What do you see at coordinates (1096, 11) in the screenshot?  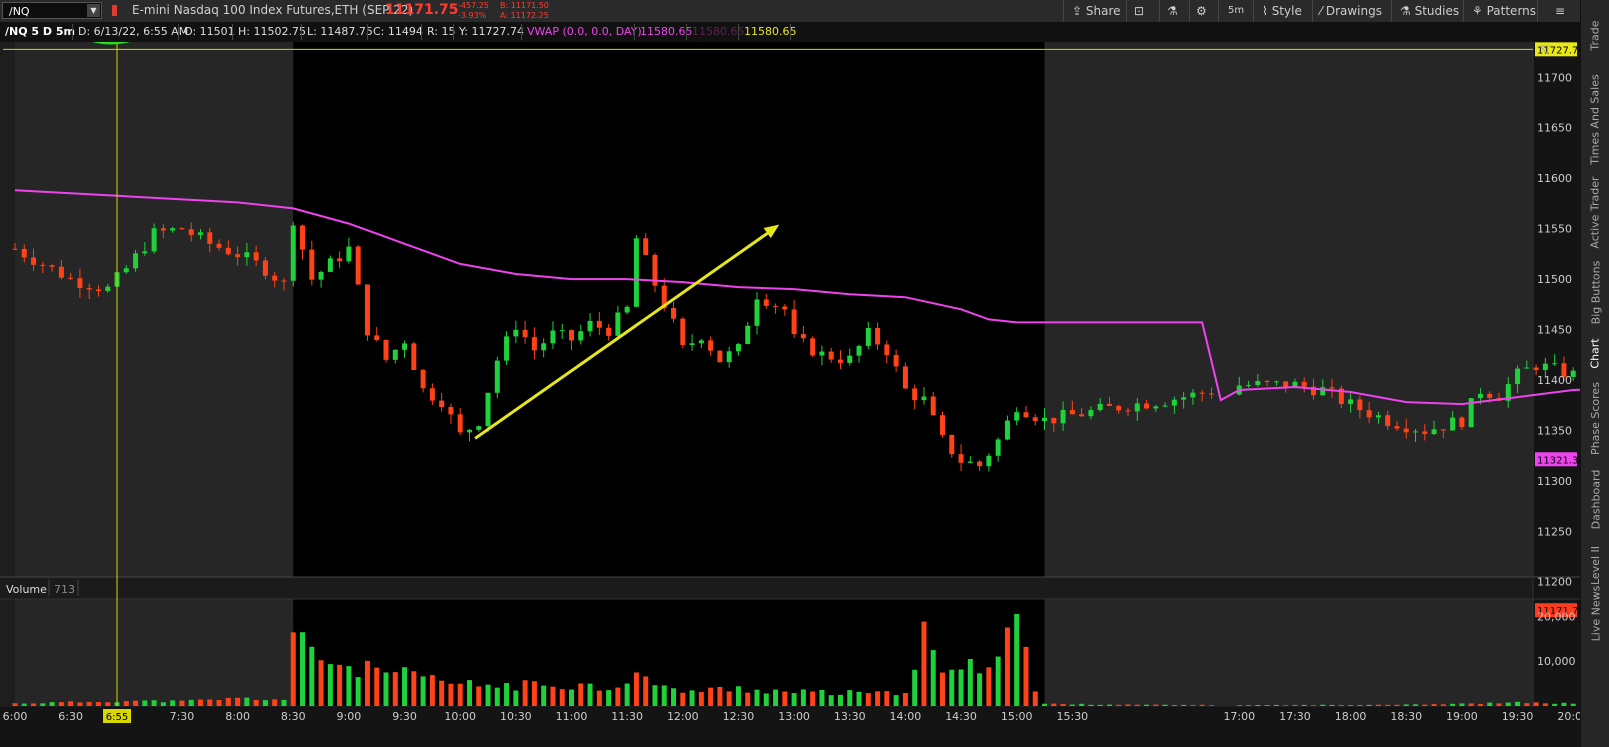 I see `share-button: ⇪ Share` at bounding box center [1096, 11].